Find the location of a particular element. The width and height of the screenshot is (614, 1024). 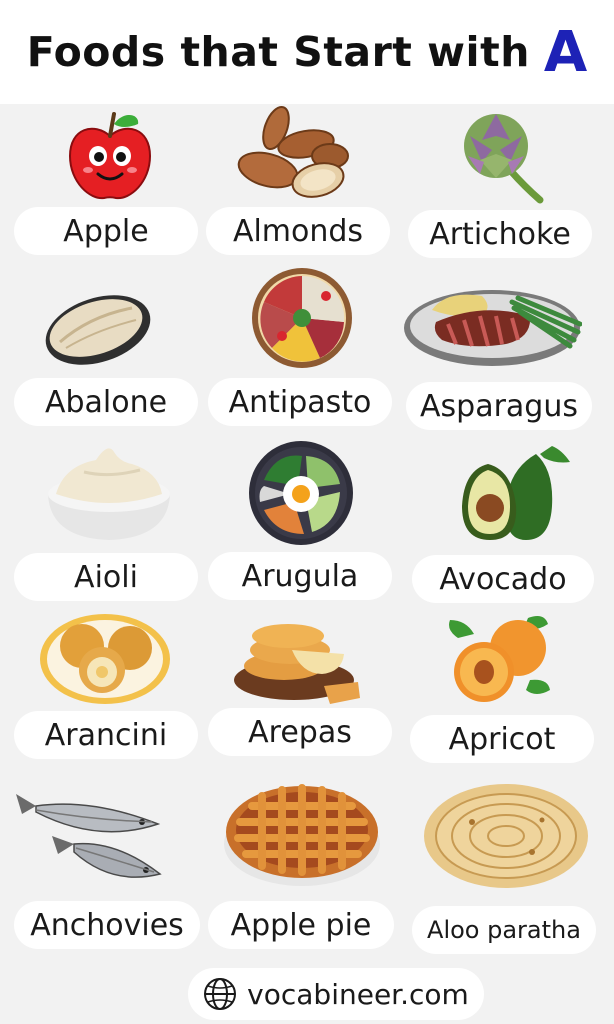

food-label-antipasto: Antipasto is located at coordinates (300, 402).